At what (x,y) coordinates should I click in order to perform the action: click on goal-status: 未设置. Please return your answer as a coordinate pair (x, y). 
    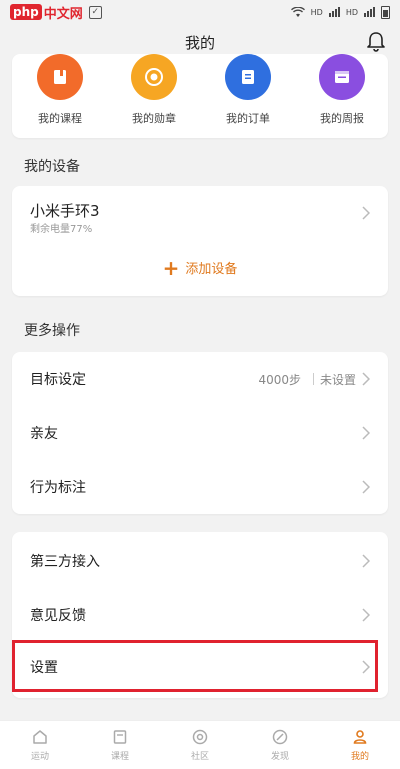
    Looking at the image, I should click on (337, 379).